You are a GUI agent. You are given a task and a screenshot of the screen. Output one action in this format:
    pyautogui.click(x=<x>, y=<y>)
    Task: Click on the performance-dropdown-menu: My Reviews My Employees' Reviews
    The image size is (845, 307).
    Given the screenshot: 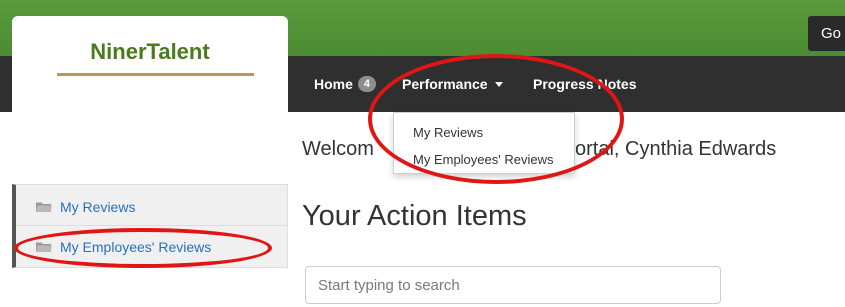 What is the action you would take?
    pyautogui.click(x=484, y=143)
    